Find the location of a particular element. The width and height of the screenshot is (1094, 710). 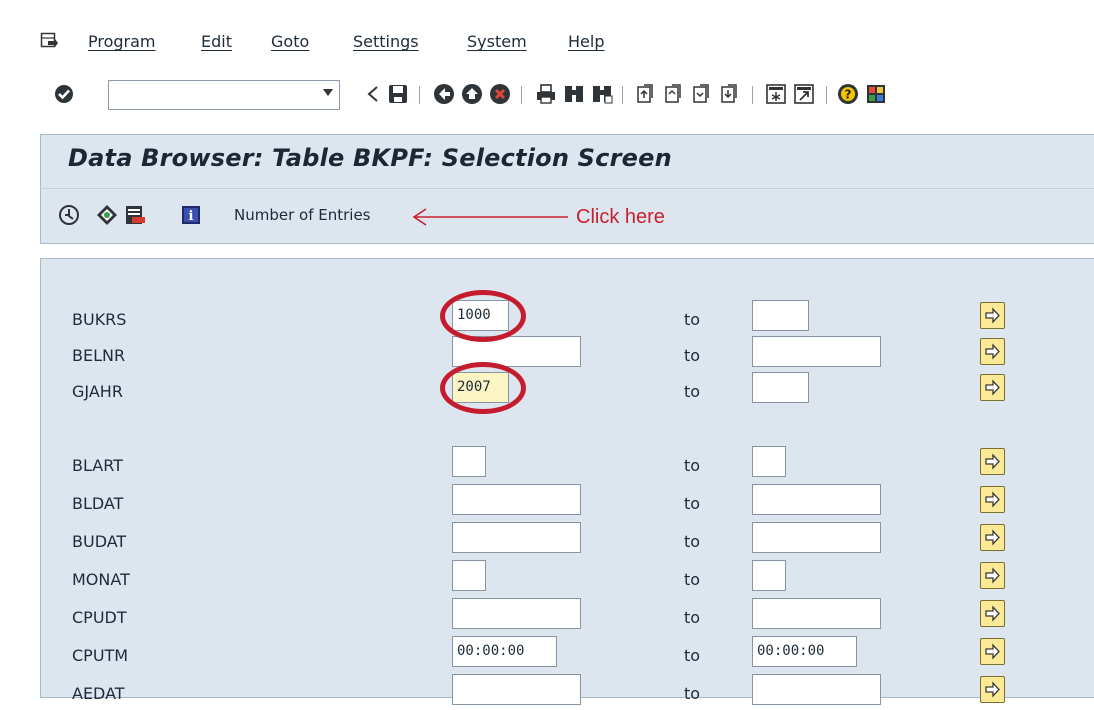

delete-row-icon is located at coordinates (135, 215).